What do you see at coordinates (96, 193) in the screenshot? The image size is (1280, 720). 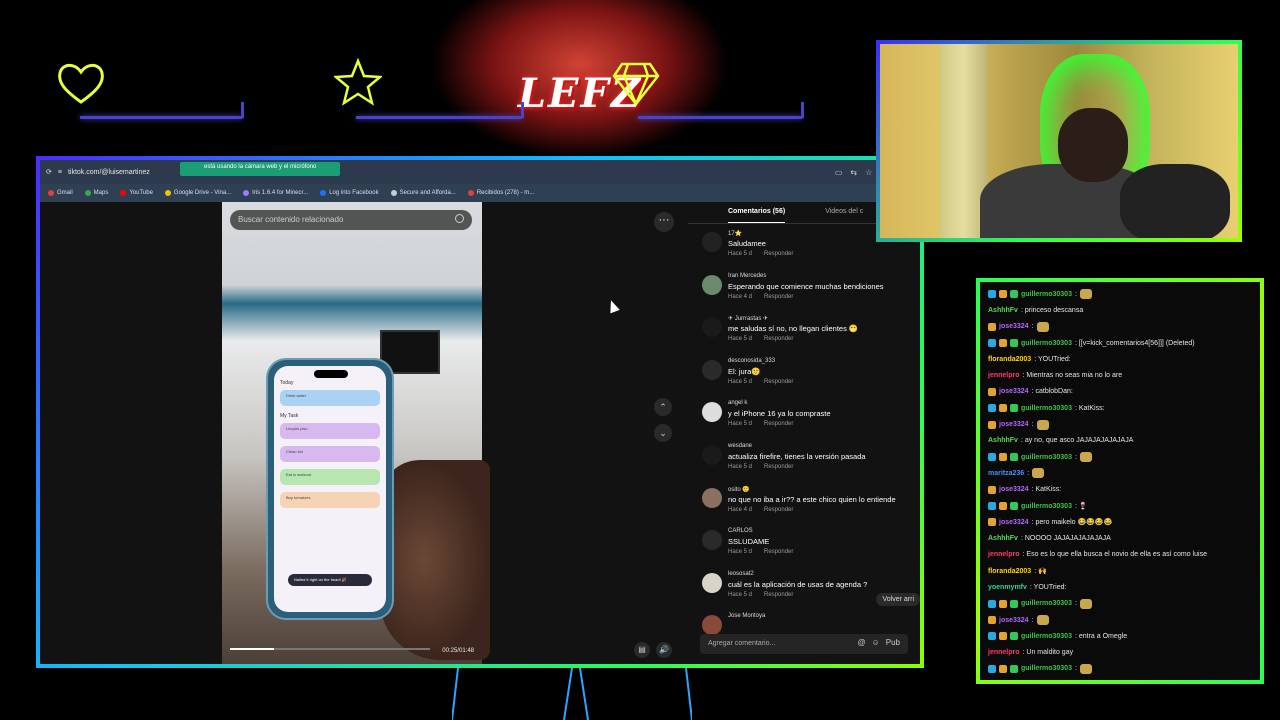 I see `bookmark-item: Maps` at bounding box center [96, 193].